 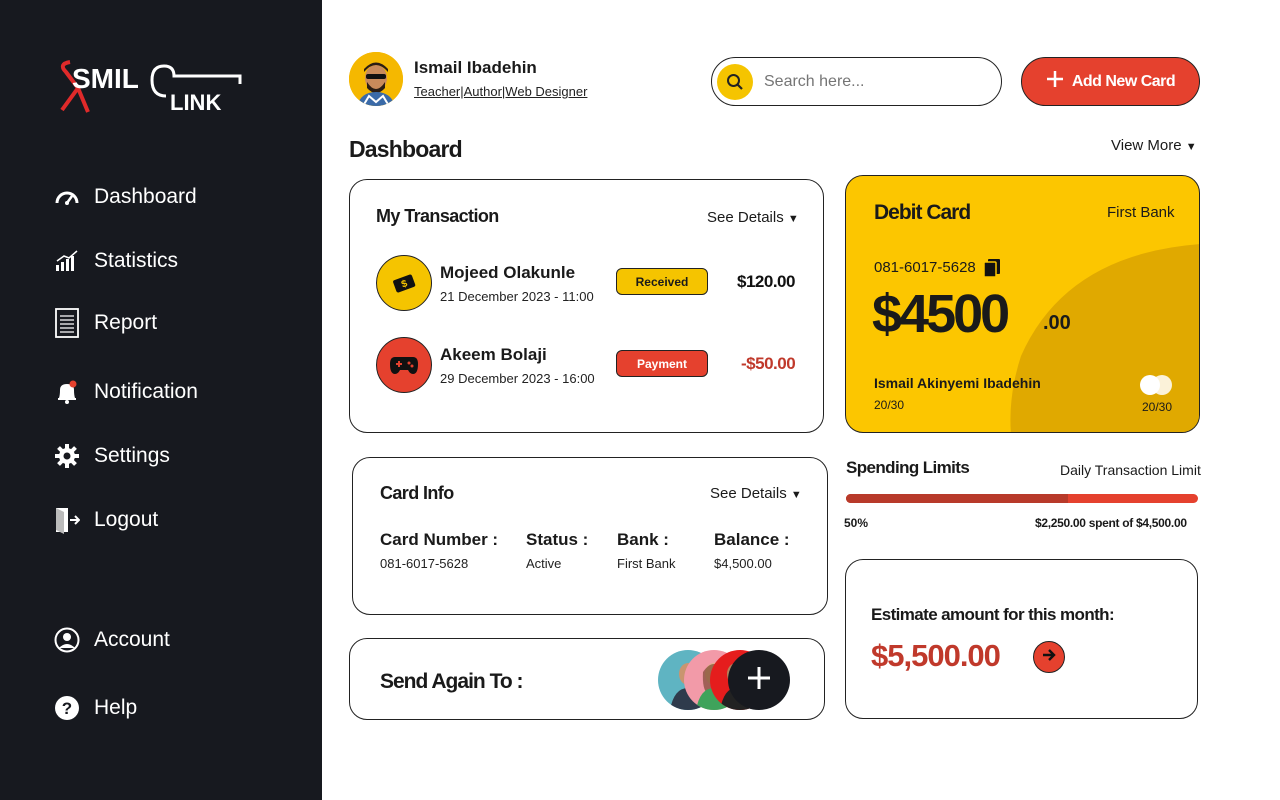 I want to click on spending-progress-bar, so click(x=1022, y=498).